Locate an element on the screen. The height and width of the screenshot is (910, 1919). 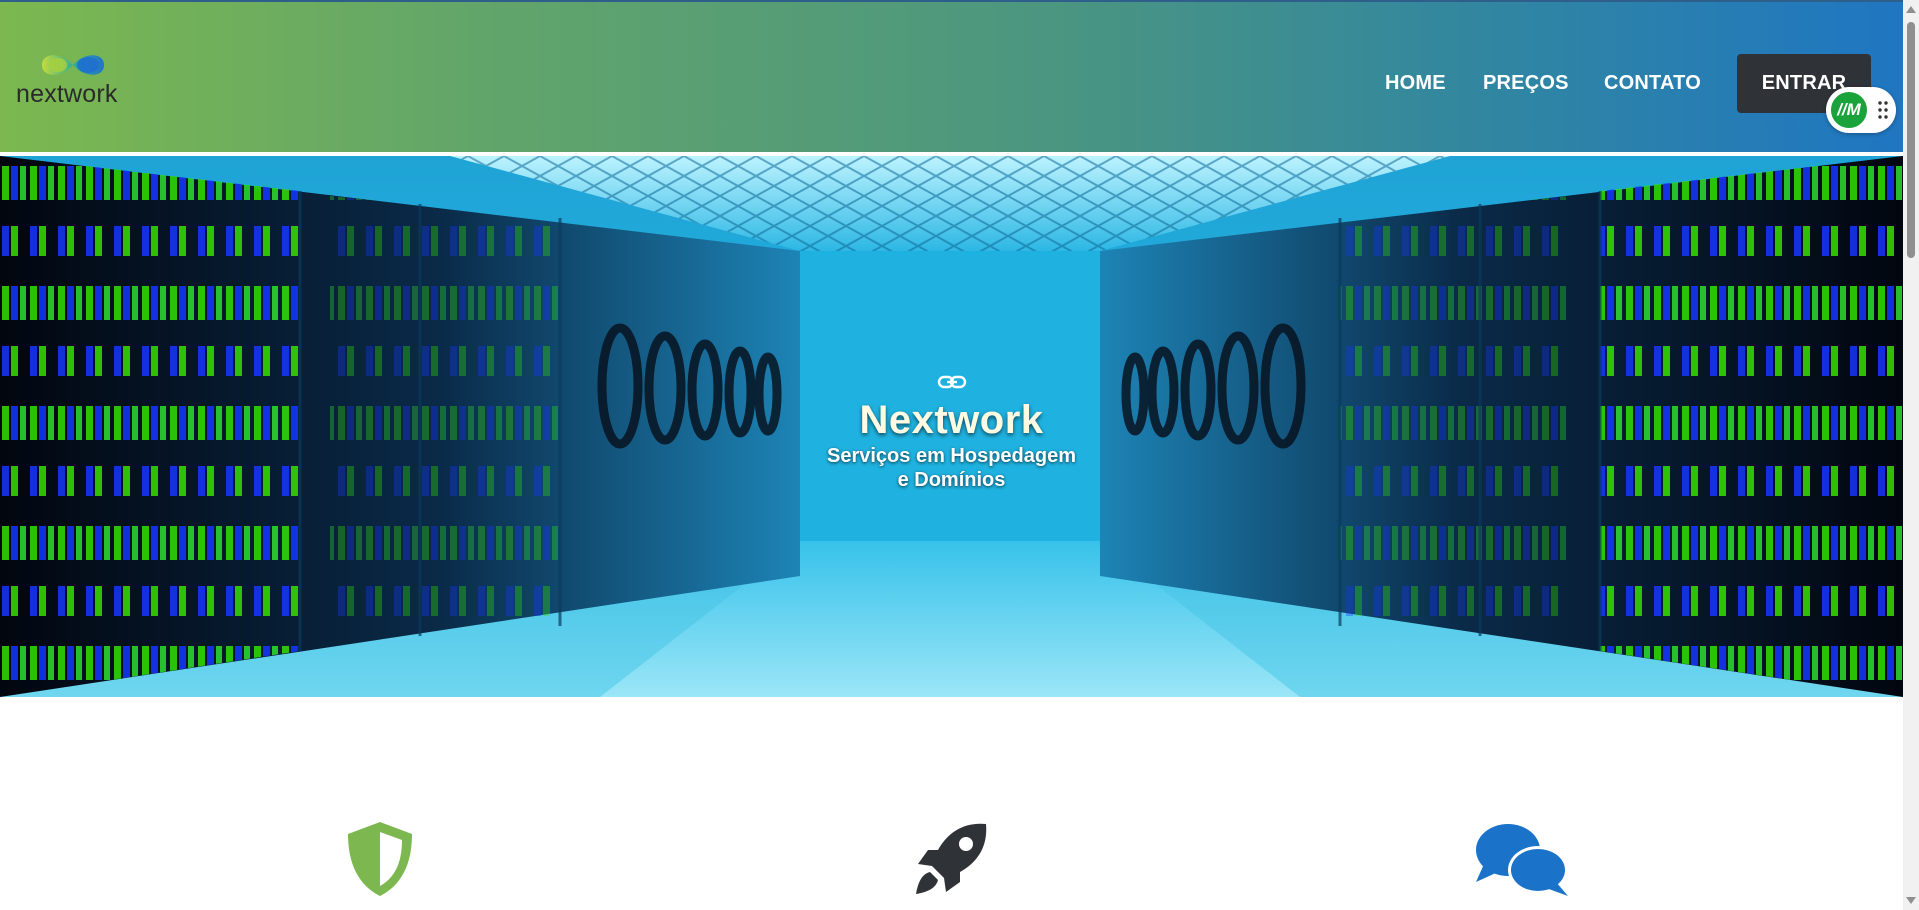
hero-title: Nextwork is located at coordinates (951, 420).